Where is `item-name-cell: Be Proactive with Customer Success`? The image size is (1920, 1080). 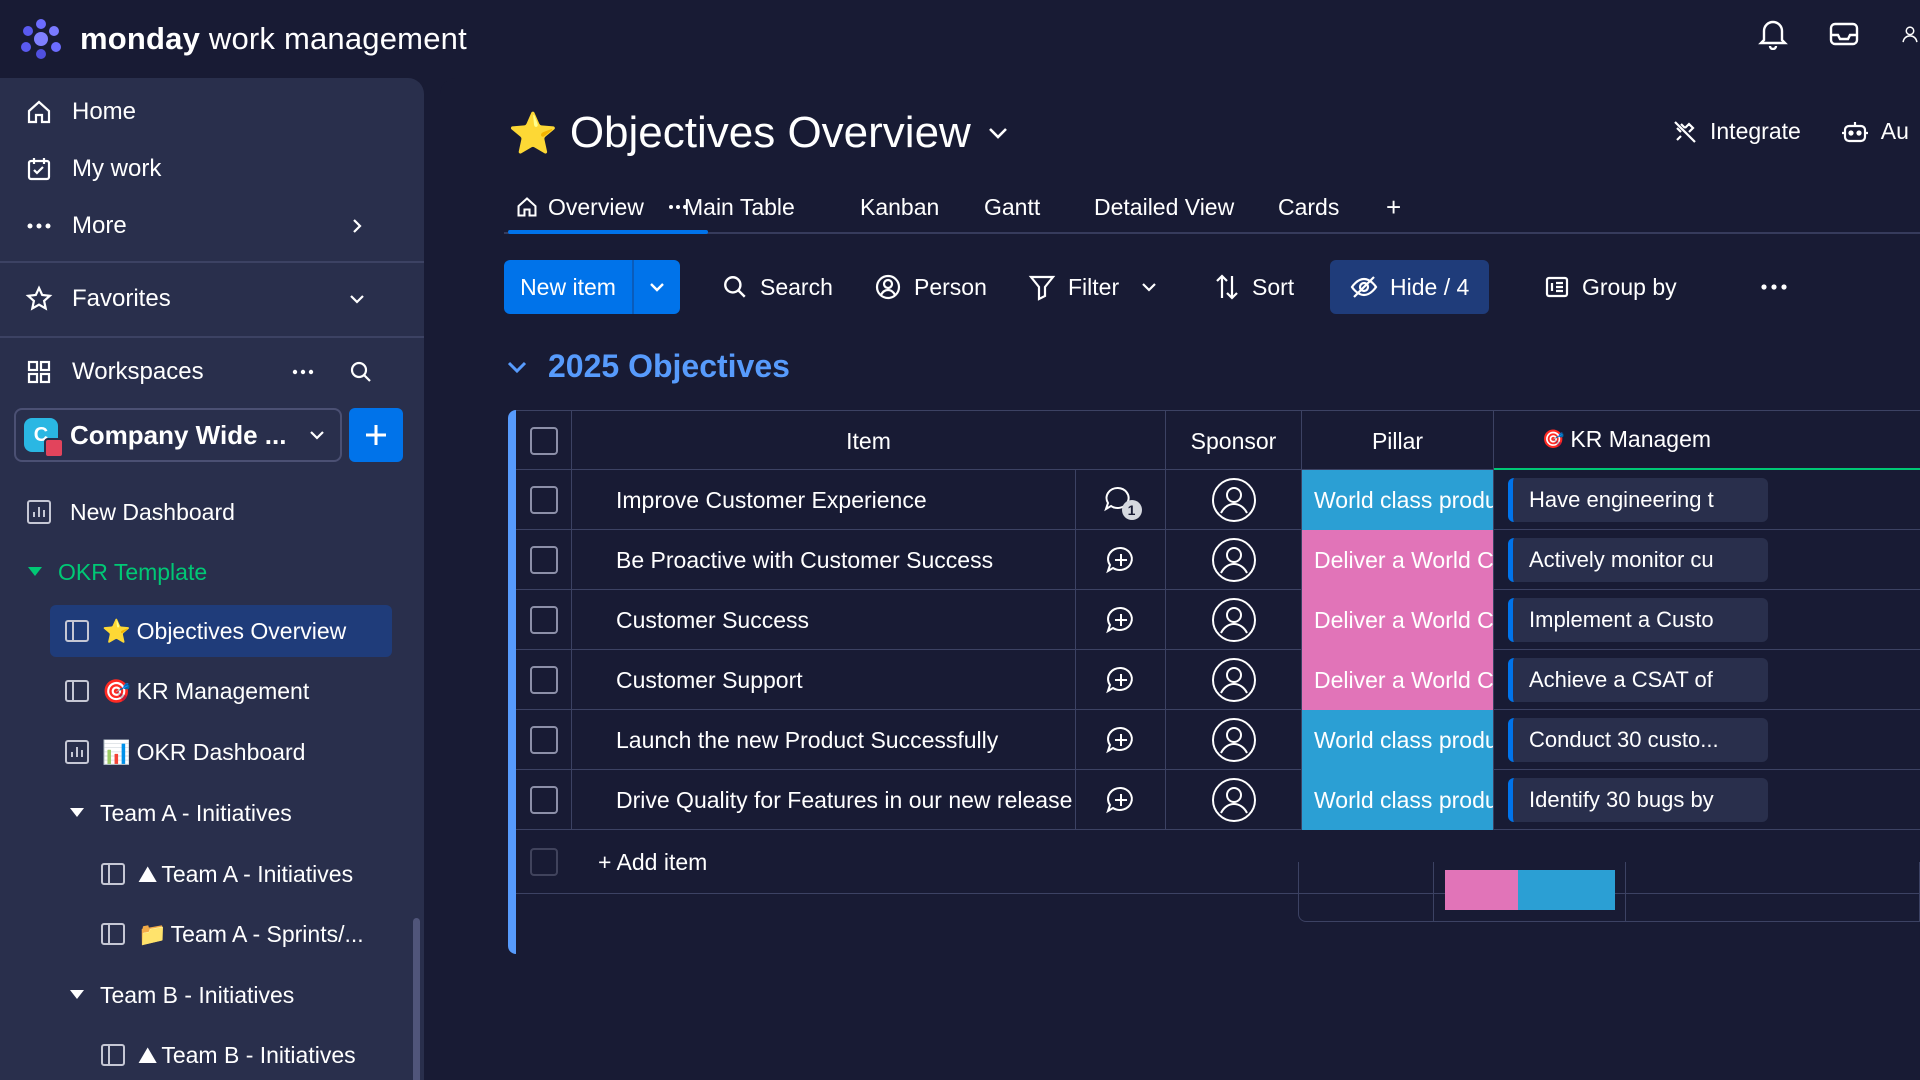
item-name-cell: Be Proactive with Customer Success is located at coordinates (824, 560).